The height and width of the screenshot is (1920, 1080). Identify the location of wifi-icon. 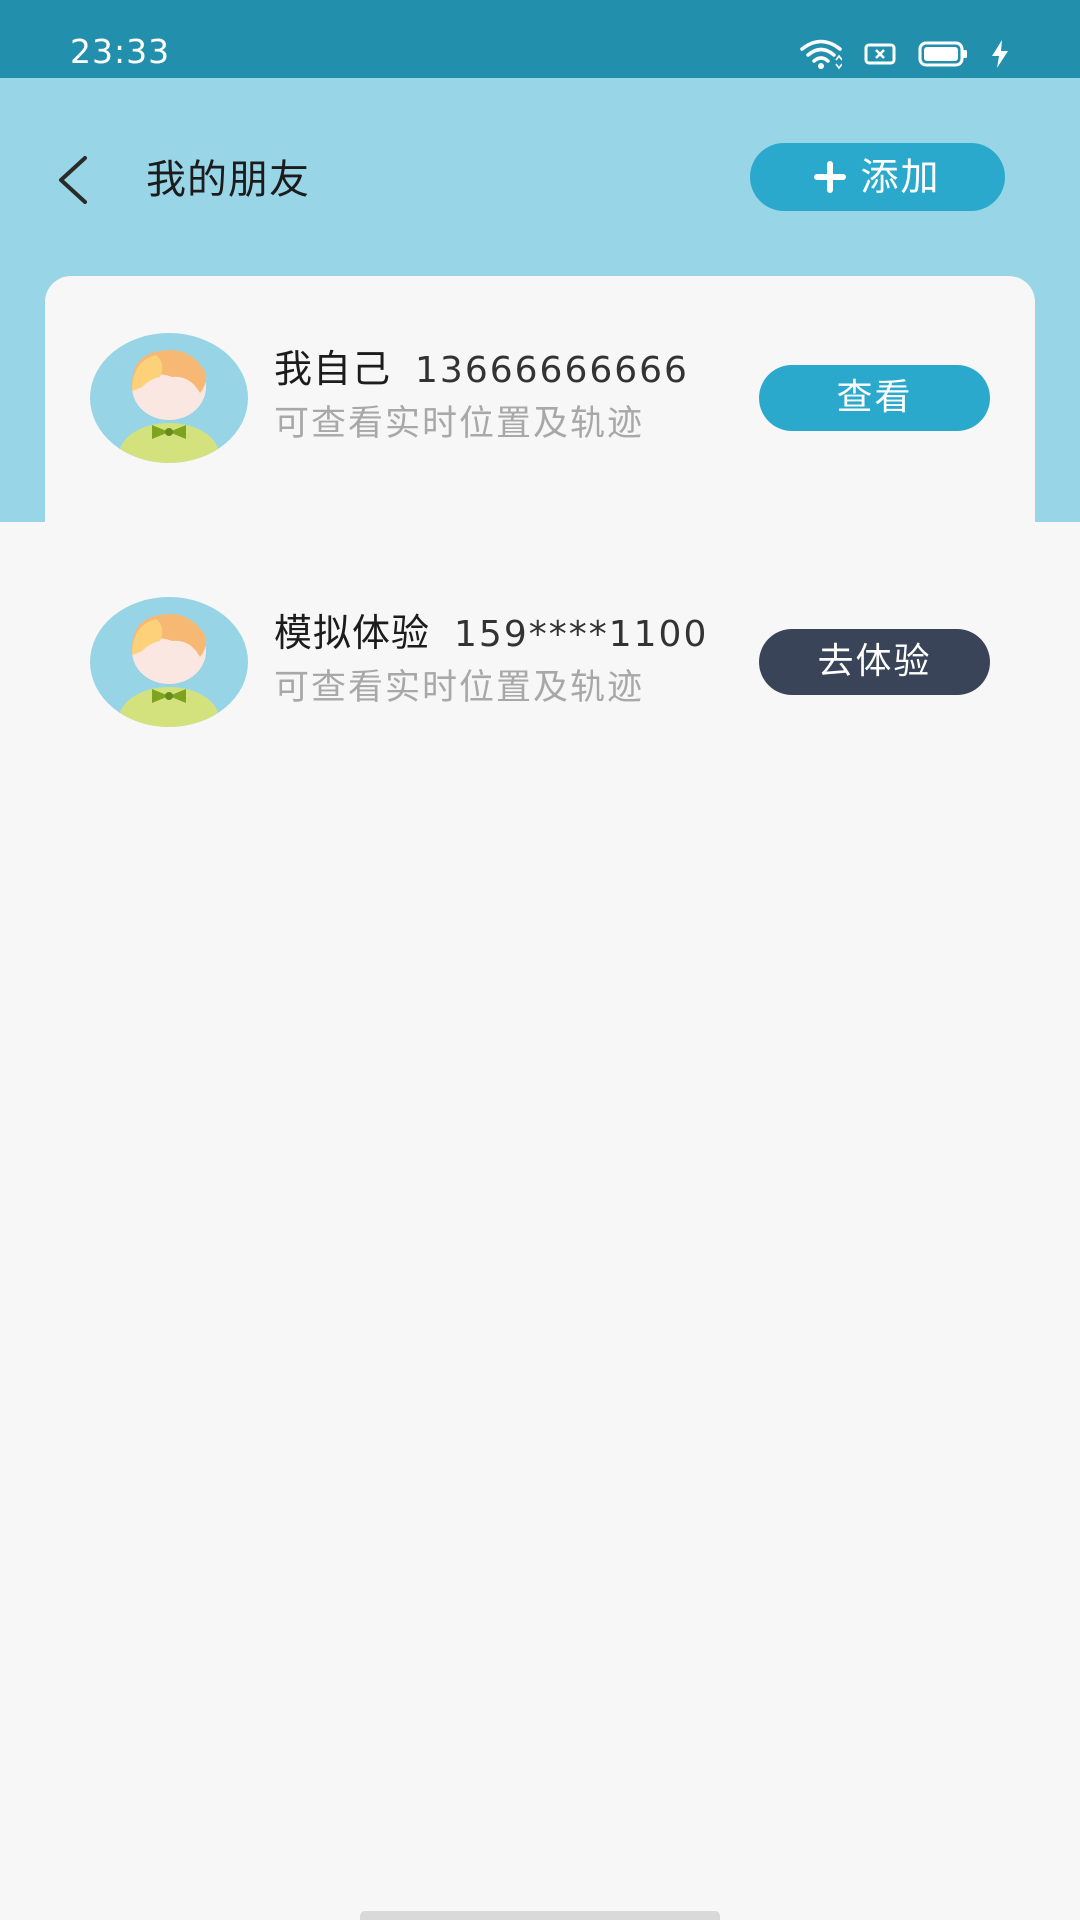
(821, 54).